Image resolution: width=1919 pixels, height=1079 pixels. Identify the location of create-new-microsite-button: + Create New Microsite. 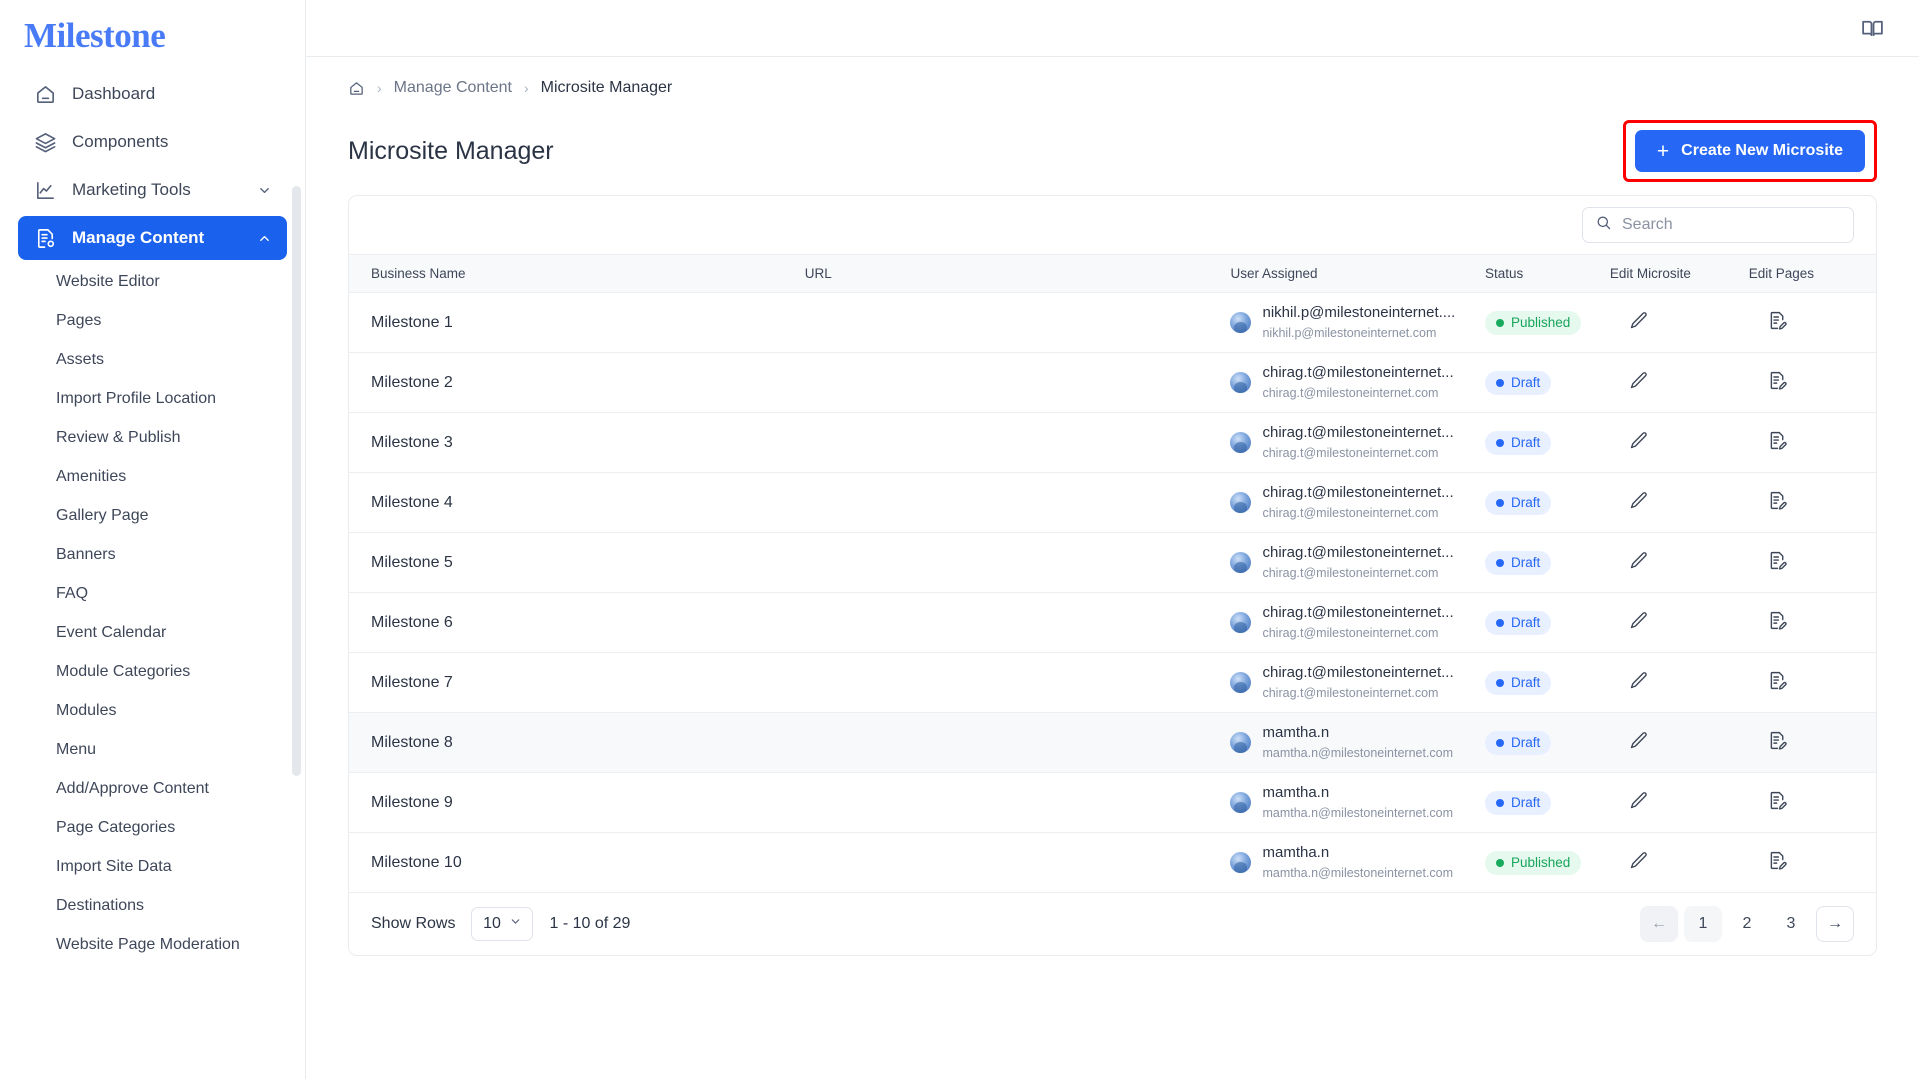
(1749, 151).